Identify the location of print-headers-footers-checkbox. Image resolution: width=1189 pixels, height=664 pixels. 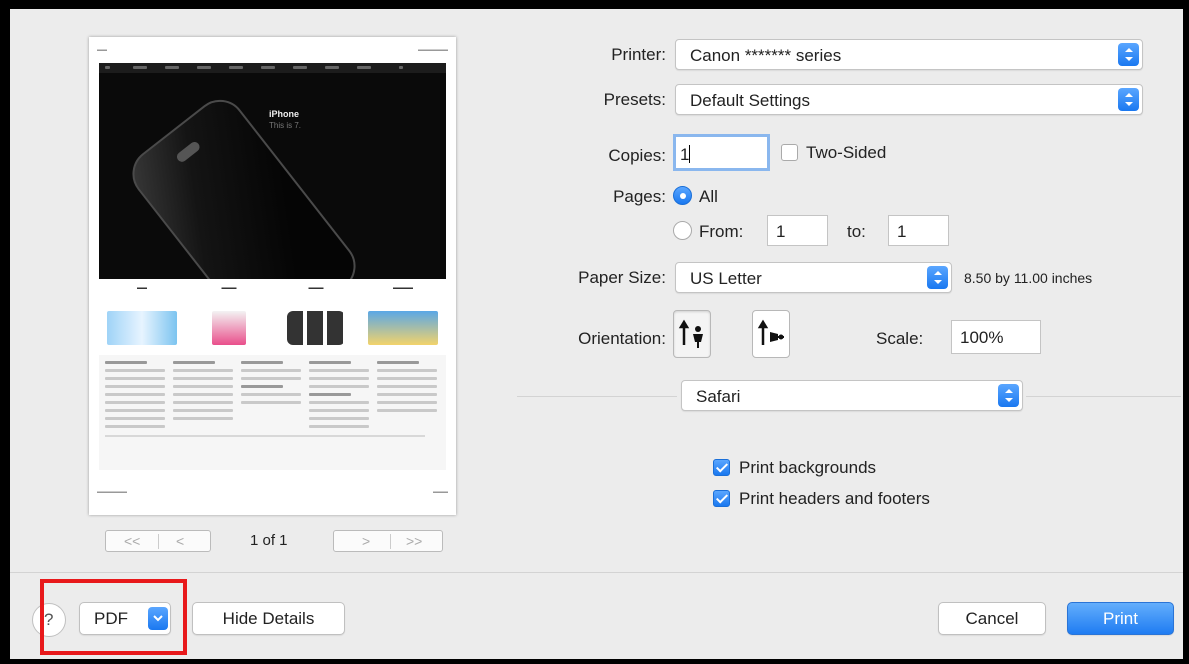
(721, 498).